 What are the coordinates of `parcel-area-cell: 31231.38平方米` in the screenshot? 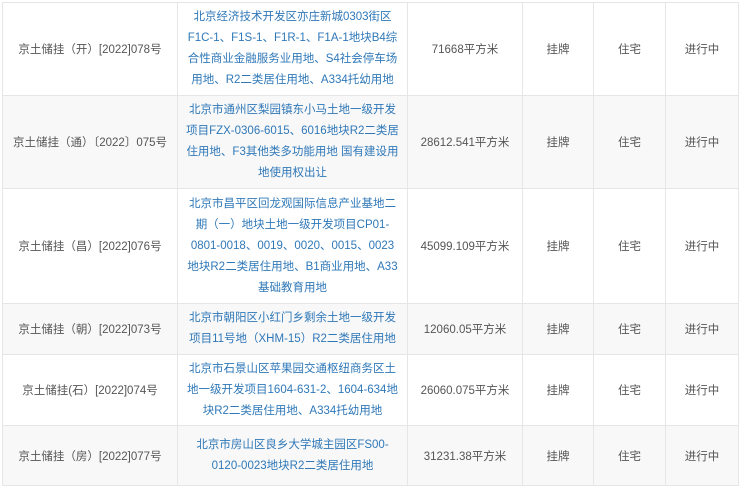 It's located at (465, 455).